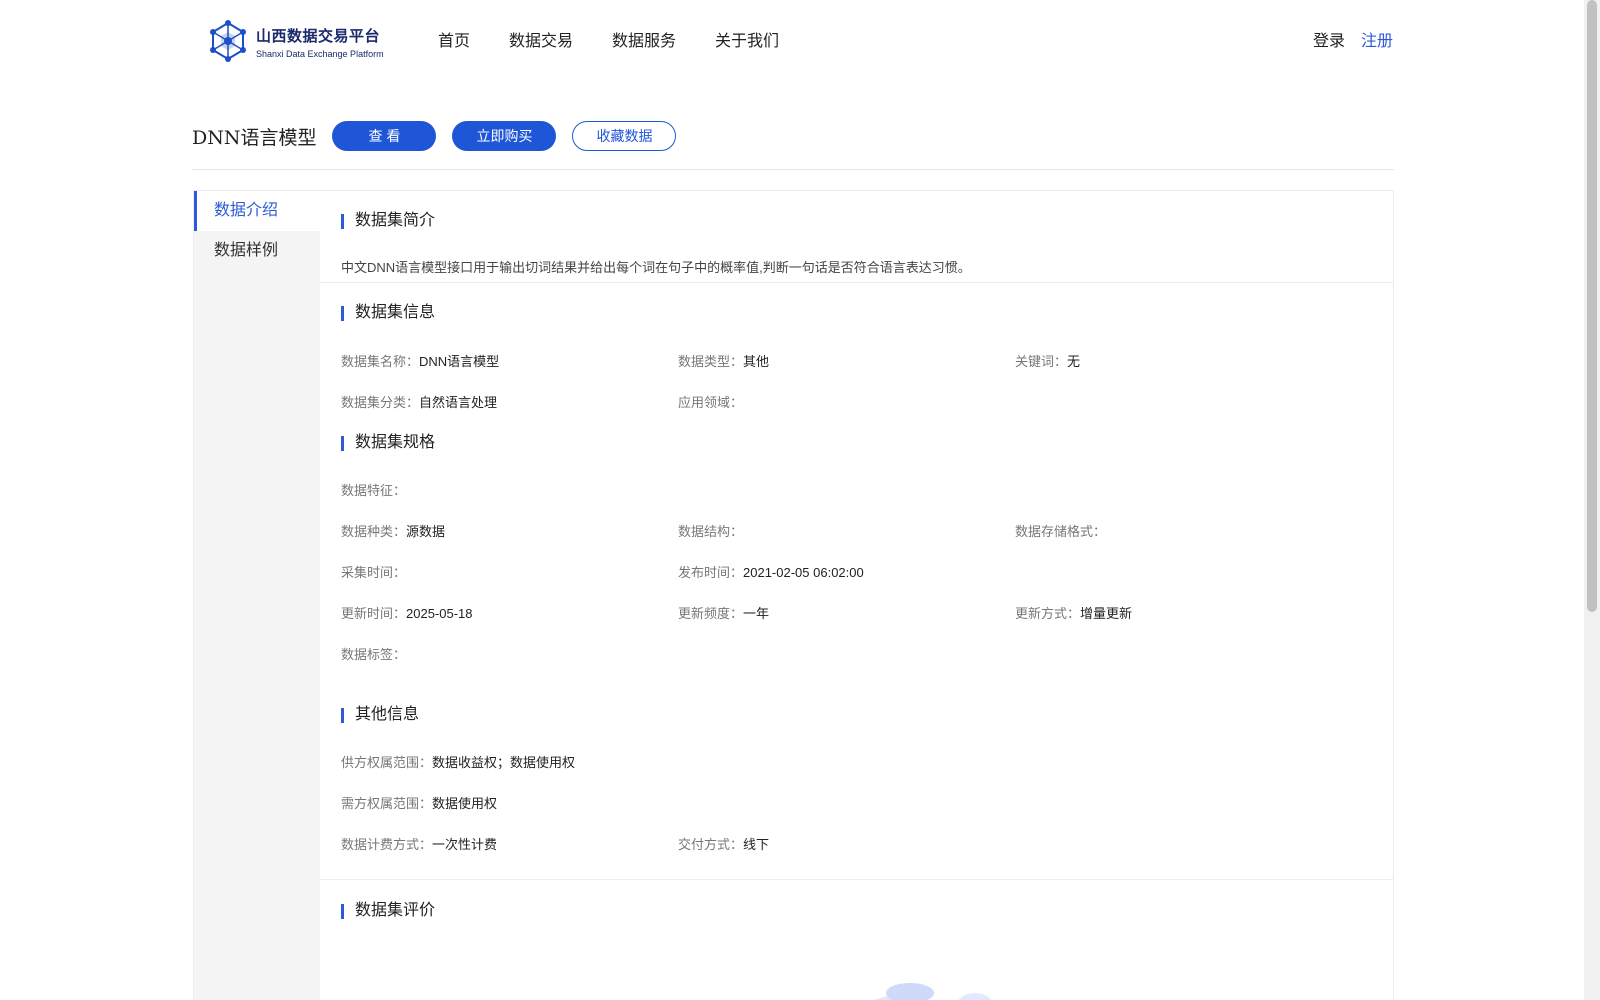 The width and height of the screenshot is (1600, 1000). What do you see at coordinates (711, 572) in the screenshot?
I see `field-label: 发布时间：` at bounding box center [711, 572].